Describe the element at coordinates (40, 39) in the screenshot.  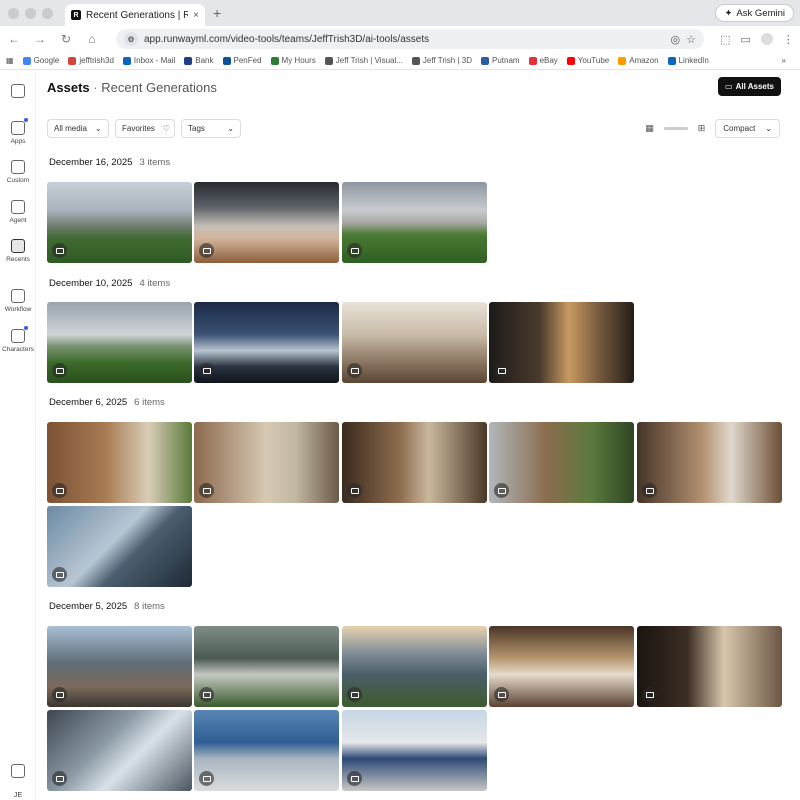
I see `forward-icon: →` at that location.